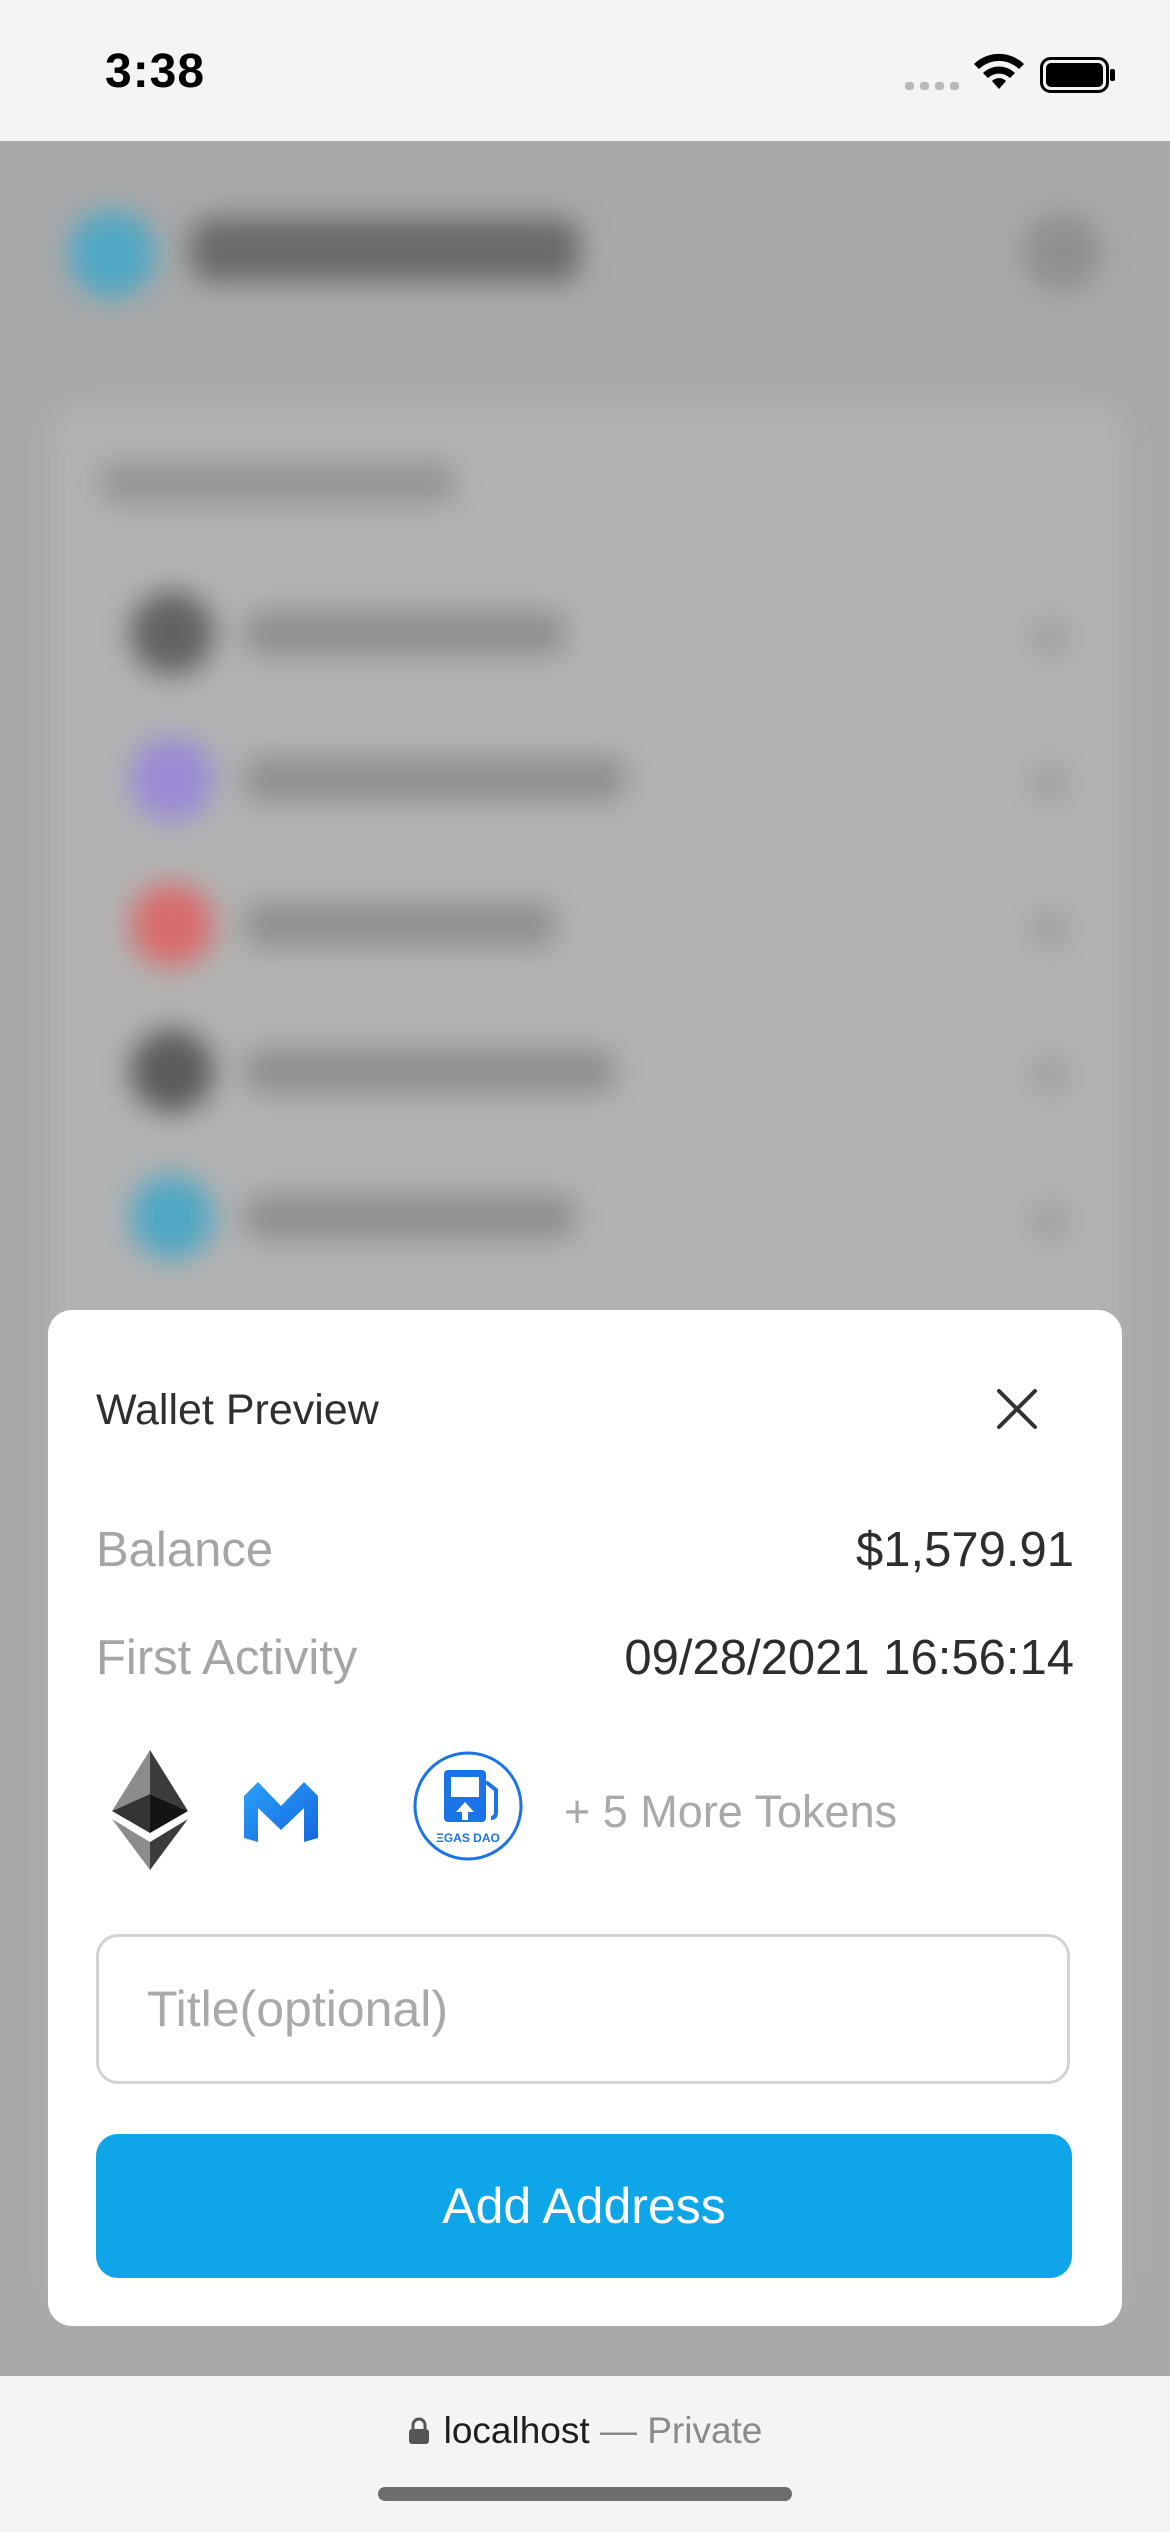 The image size is (1170, 2532). Describe the element at coordinates (849, 1658) in the screenshot. I see `first-activity-value: 09/28/2021 16:56:14` at that location.